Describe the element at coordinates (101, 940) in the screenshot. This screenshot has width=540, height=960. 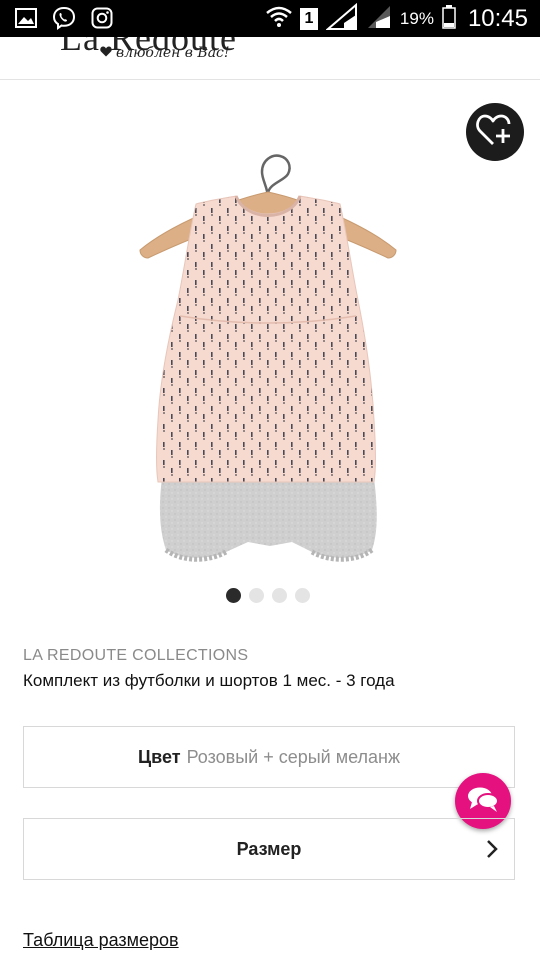
I see `size-table-link: Таблица размеров` at that location.